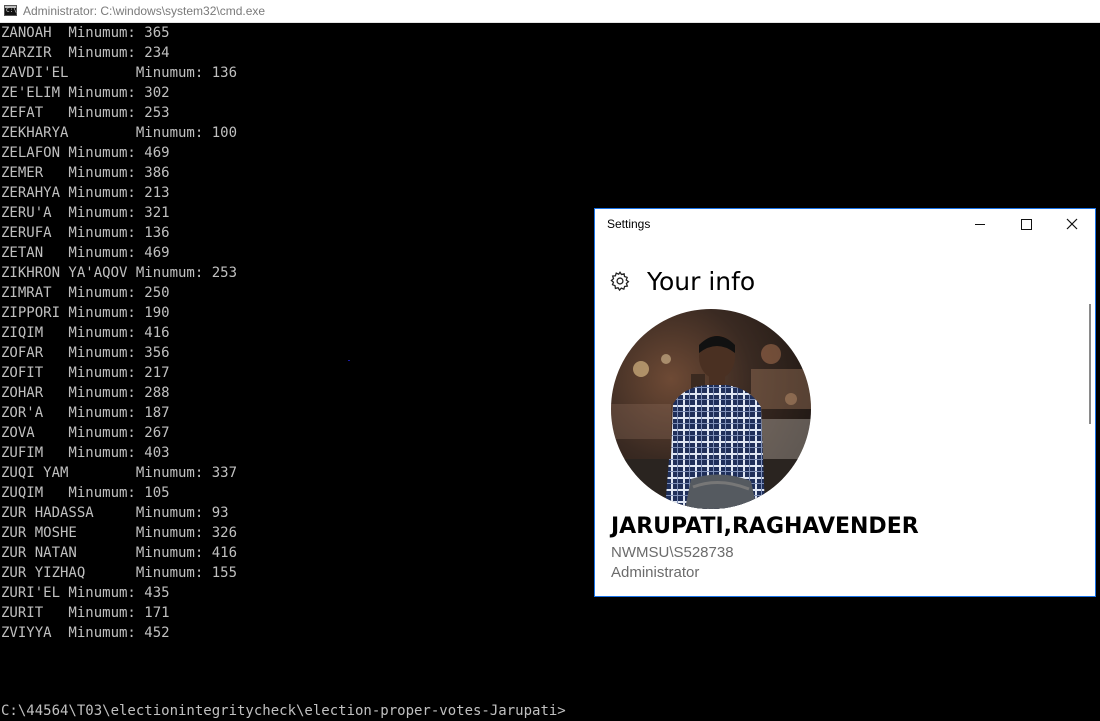  What do you see at coordinates (85, 593) in the screenshot?
I see `console-line: ZURI'EL Minumum: 435` at bounding box center [85, 593].